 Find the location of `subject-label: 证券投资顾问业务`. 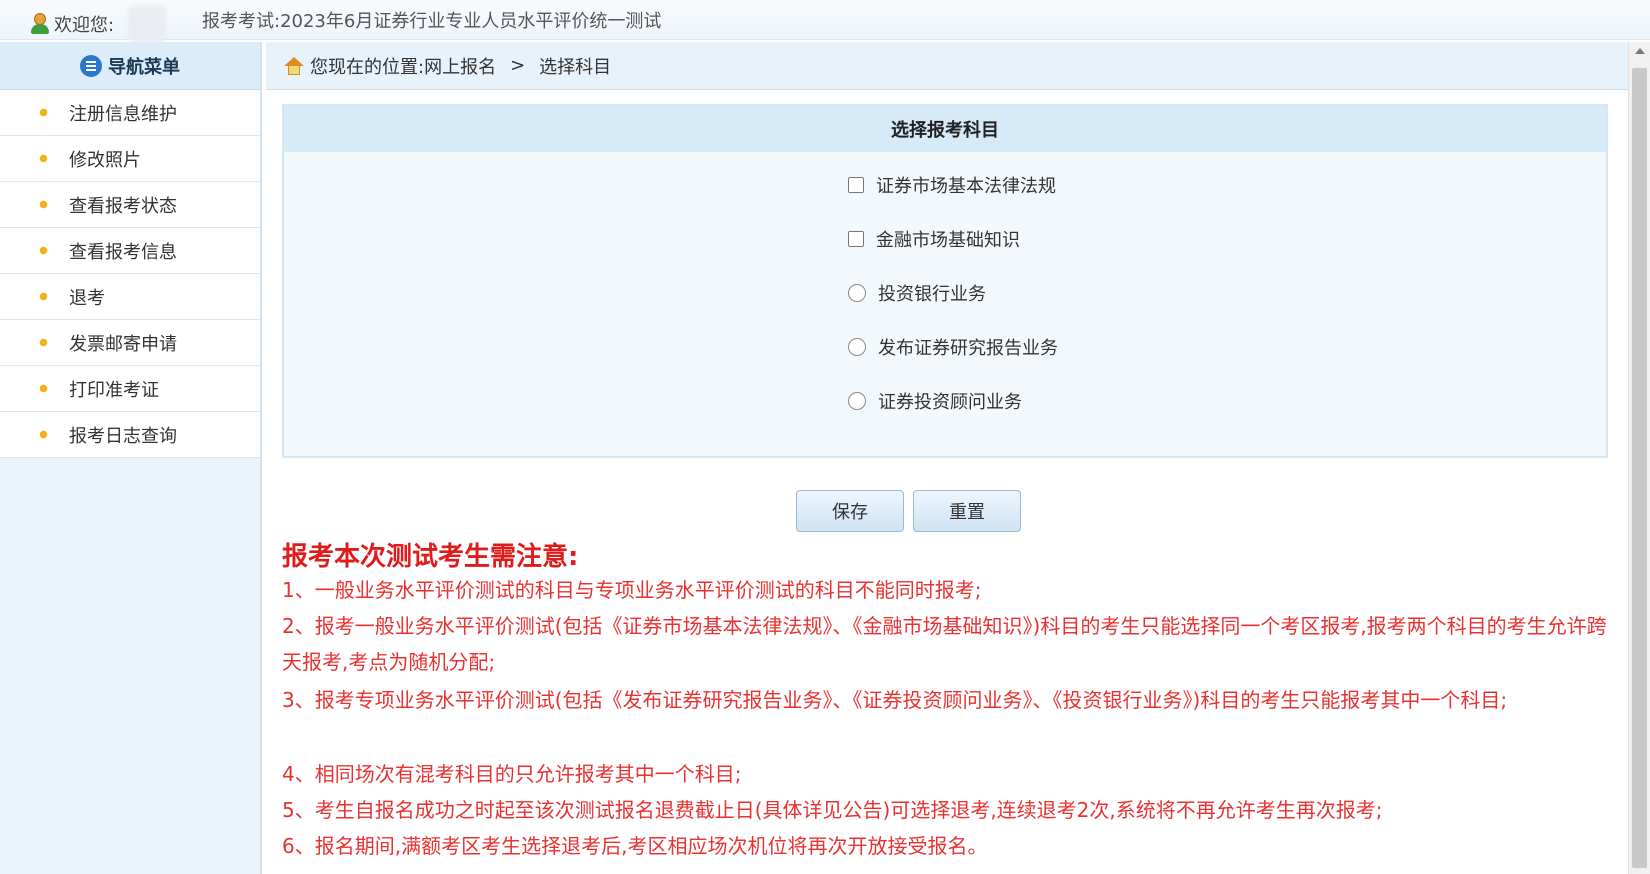

subject-label: 证券投资顾问业务 is located at coordinates (950, 402).